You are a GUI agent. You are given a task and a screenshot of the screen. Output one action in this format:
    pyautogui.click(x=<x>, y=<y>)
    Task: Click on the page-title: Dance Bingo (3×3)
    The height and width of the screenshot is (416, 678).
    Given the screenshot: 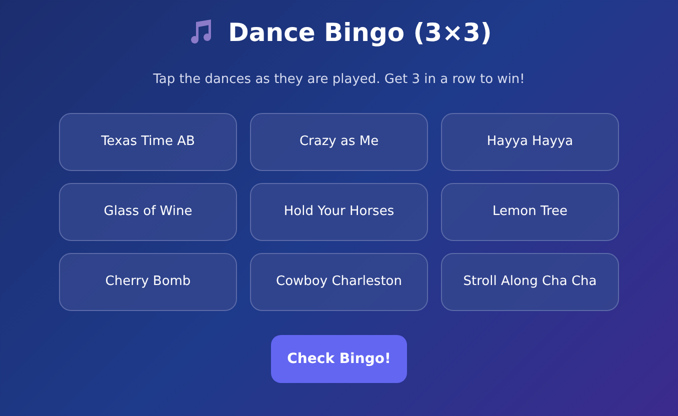 What is the action you would take?
    pyautogui.click(x=360, y=32)
    